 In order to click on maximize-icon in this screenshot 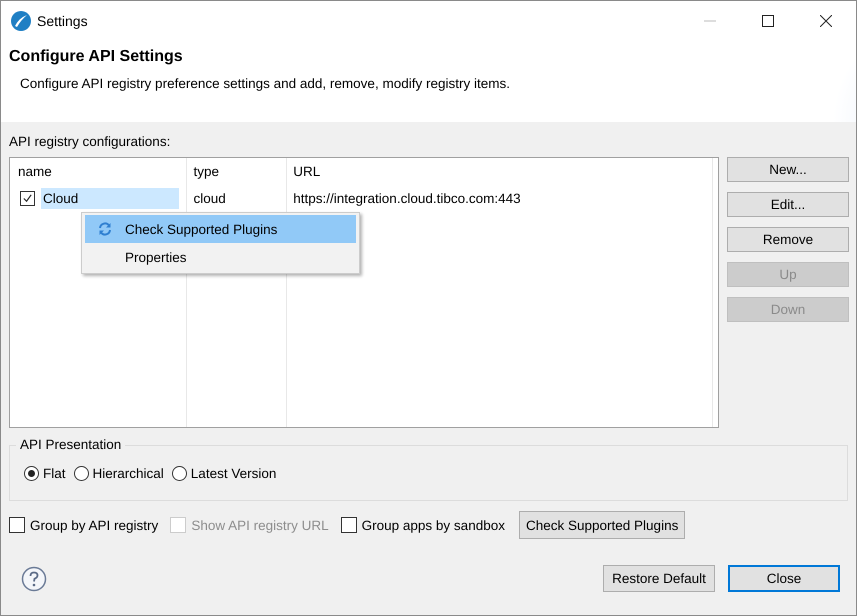, I will do `click(768, 20)`.